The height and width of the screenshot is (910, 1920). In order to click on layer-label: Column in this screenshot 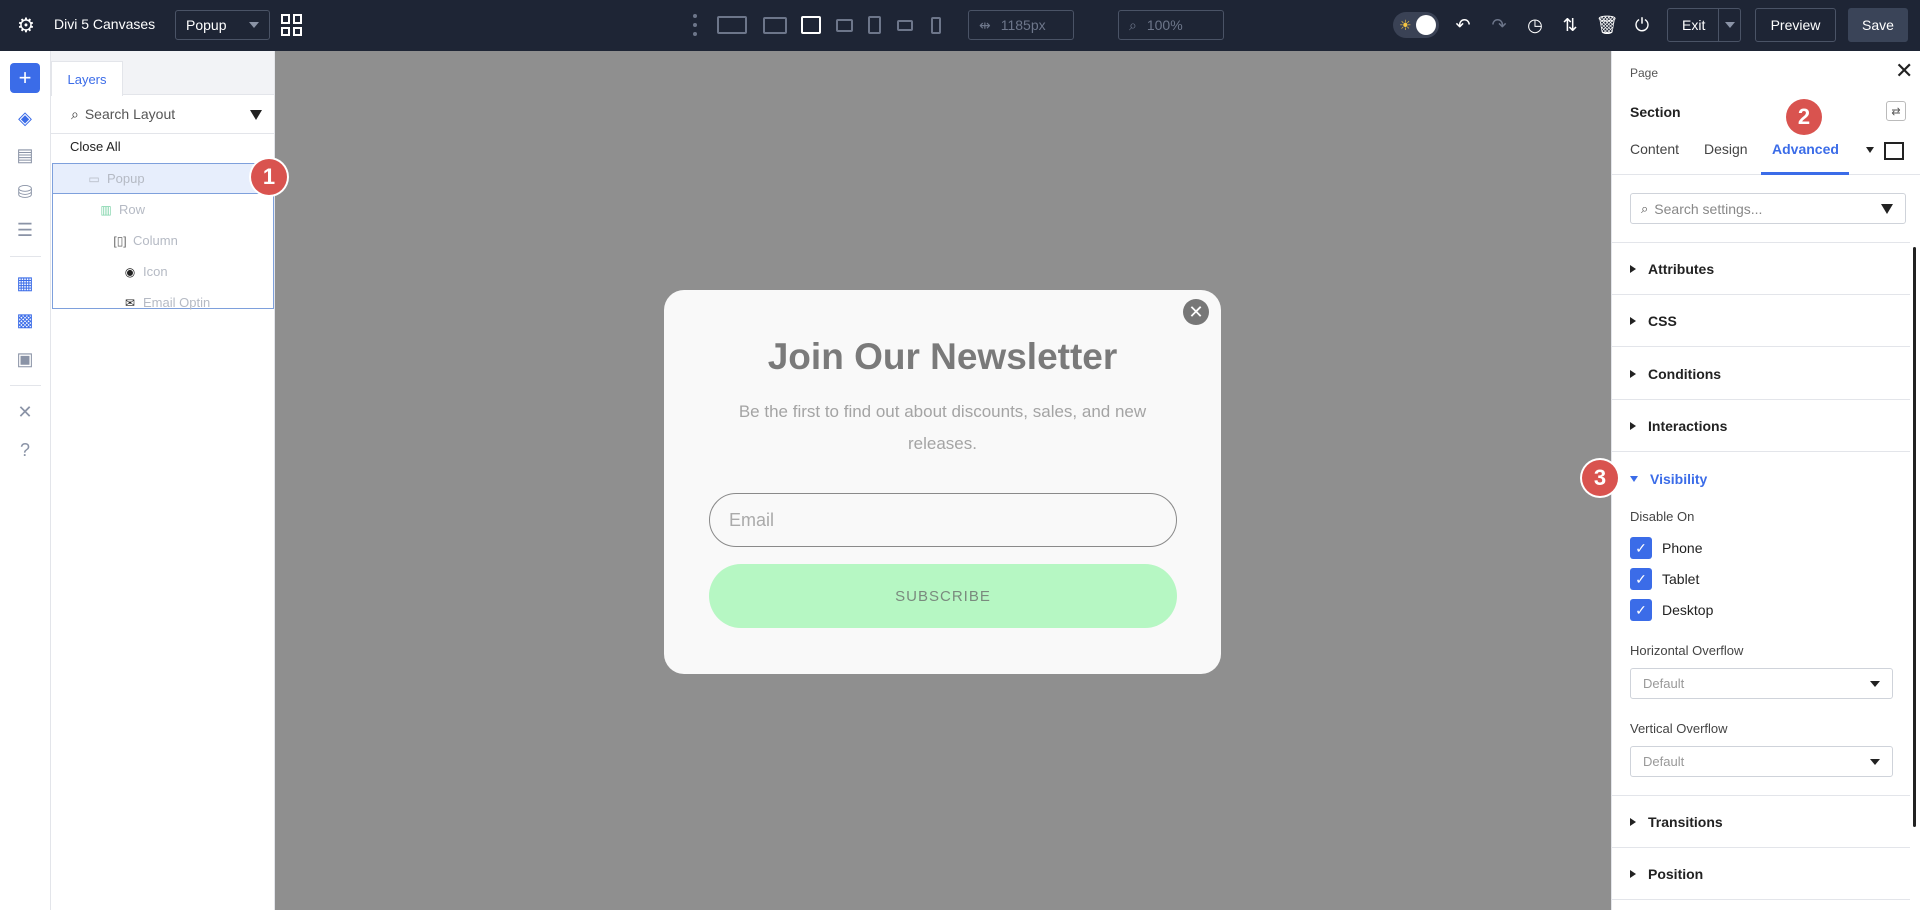, I will do `click(155, 240)`.